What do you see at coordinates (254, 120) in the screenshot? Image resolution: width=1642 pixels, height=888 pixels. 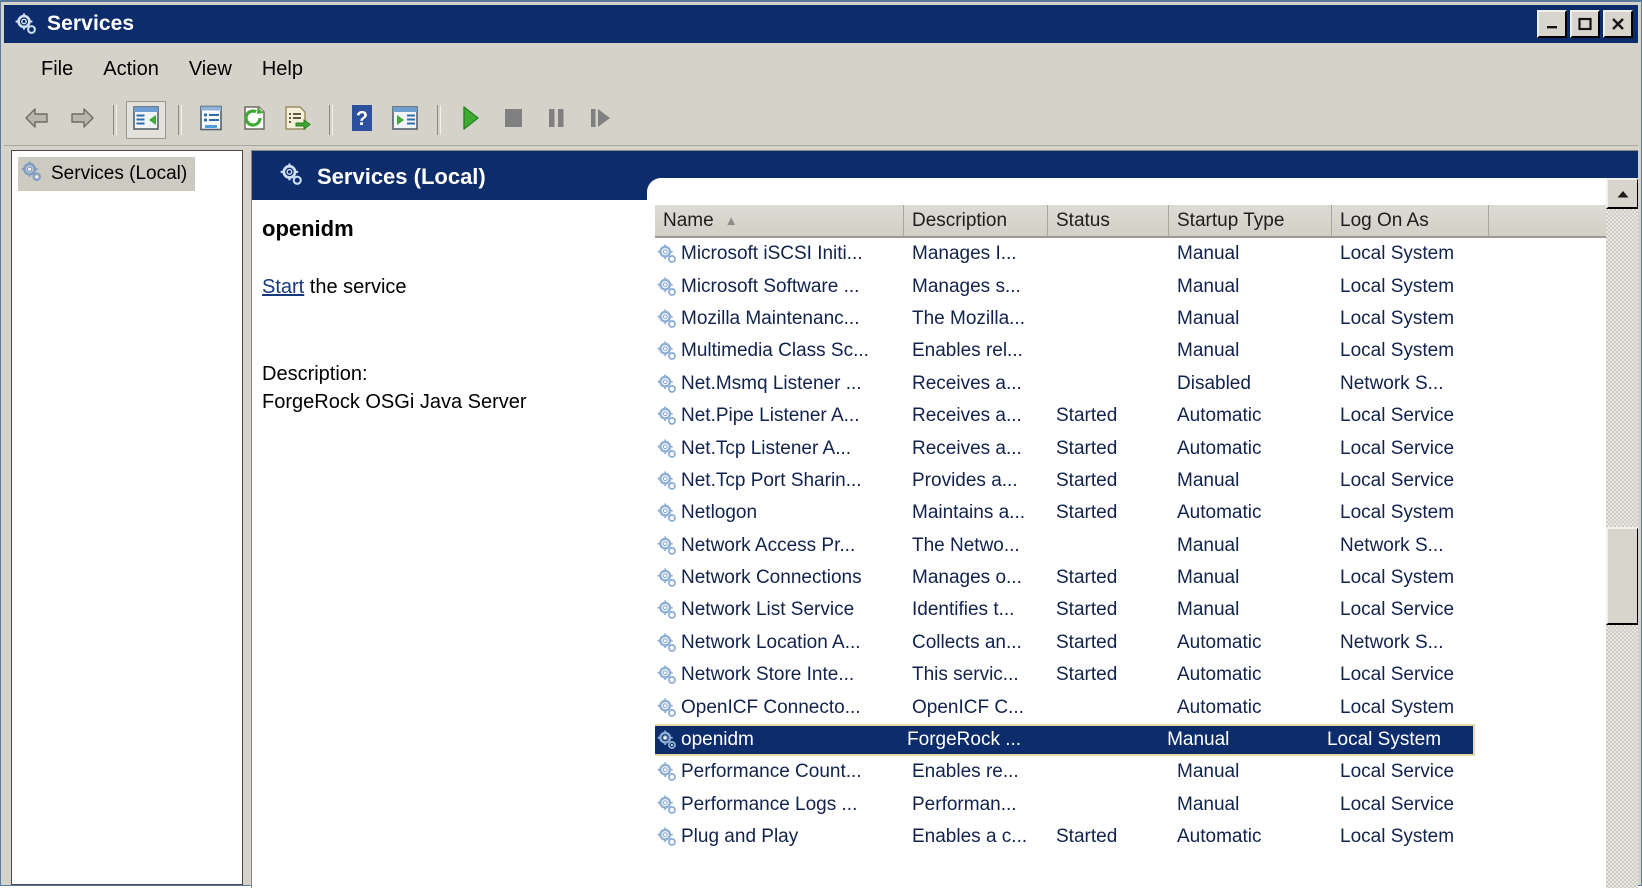 I see `refresh-button` at bounding box center [254, 120].